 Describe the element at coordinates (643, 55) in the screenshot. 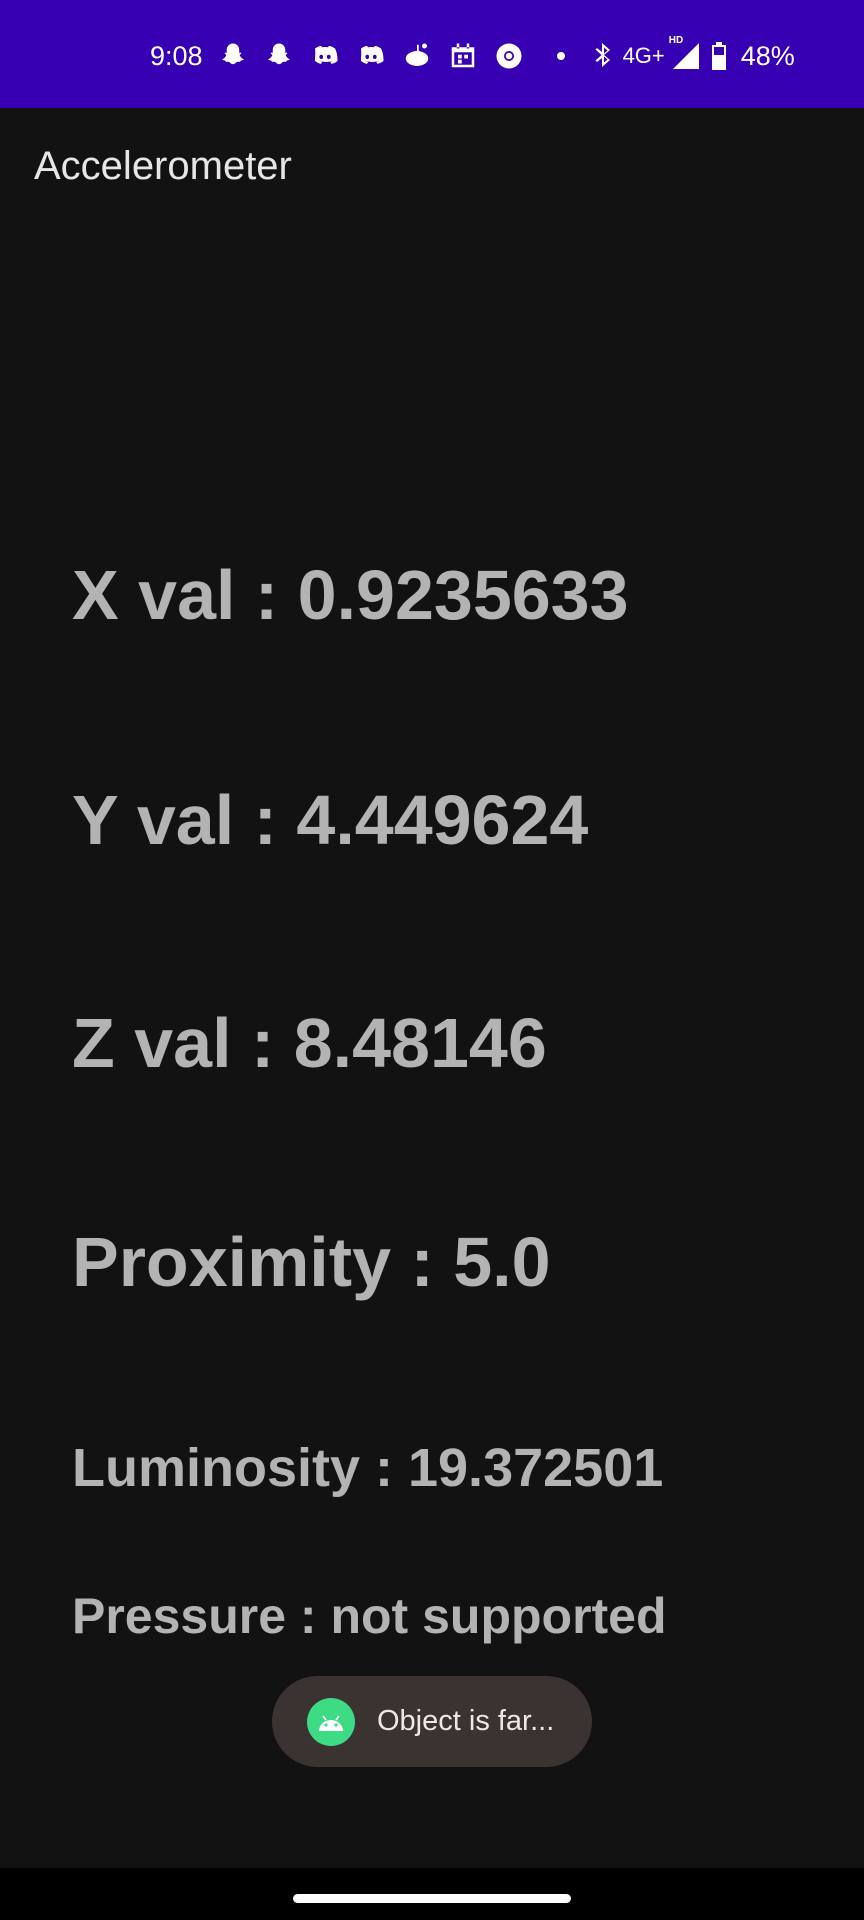

I see `network-type: 4G+` at that location.